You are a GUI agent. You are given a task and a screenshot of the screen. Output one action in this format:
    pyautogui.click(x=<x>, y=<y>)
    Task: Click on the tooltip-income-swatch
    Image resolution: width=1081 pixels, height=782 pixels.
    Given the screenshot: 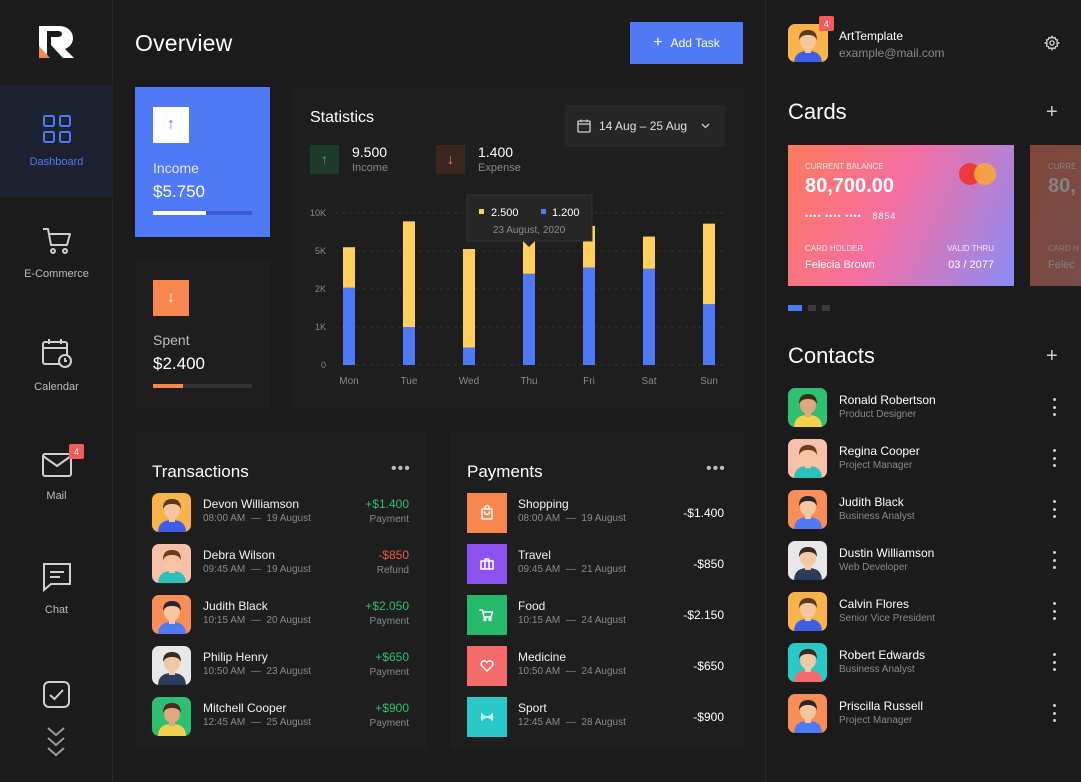 What is the action you would take?
    pyautogui.click(x=481, y=211)
    